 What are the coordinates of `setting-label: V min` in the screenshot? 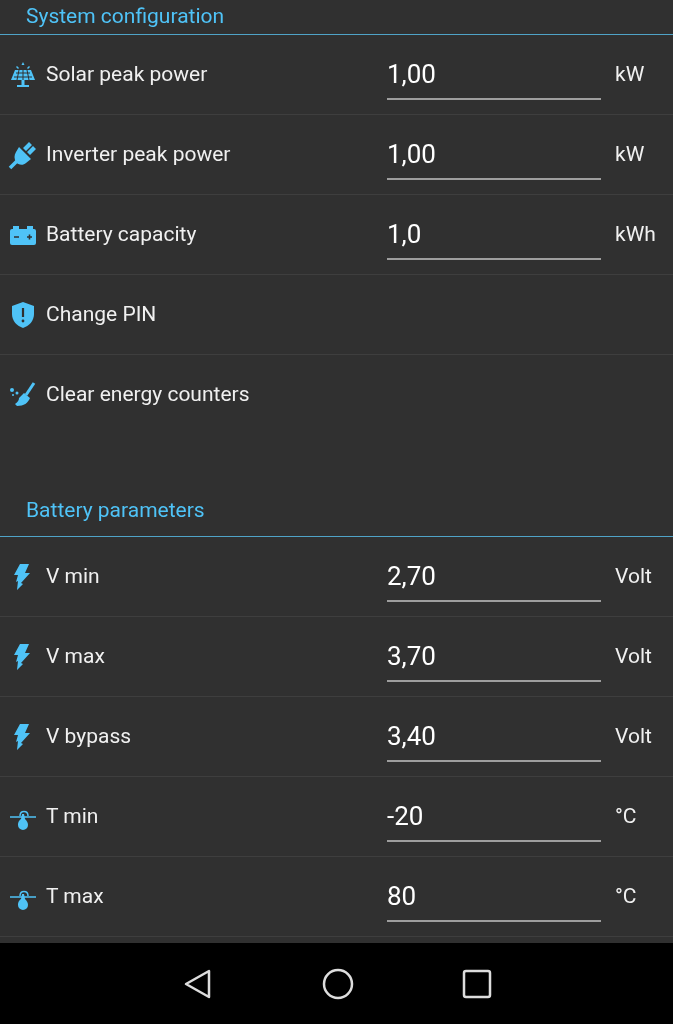 It's located at (73, 576).